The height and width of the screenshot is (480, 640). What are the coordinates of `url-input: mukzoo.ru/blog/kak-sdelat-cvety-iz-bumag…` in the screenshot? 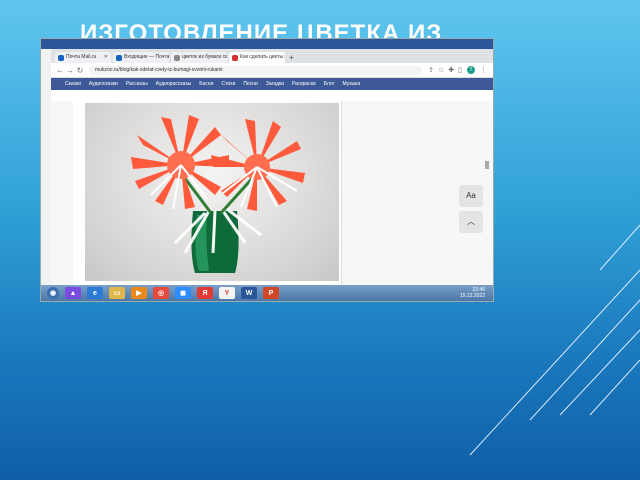 It's located at (256, 70).